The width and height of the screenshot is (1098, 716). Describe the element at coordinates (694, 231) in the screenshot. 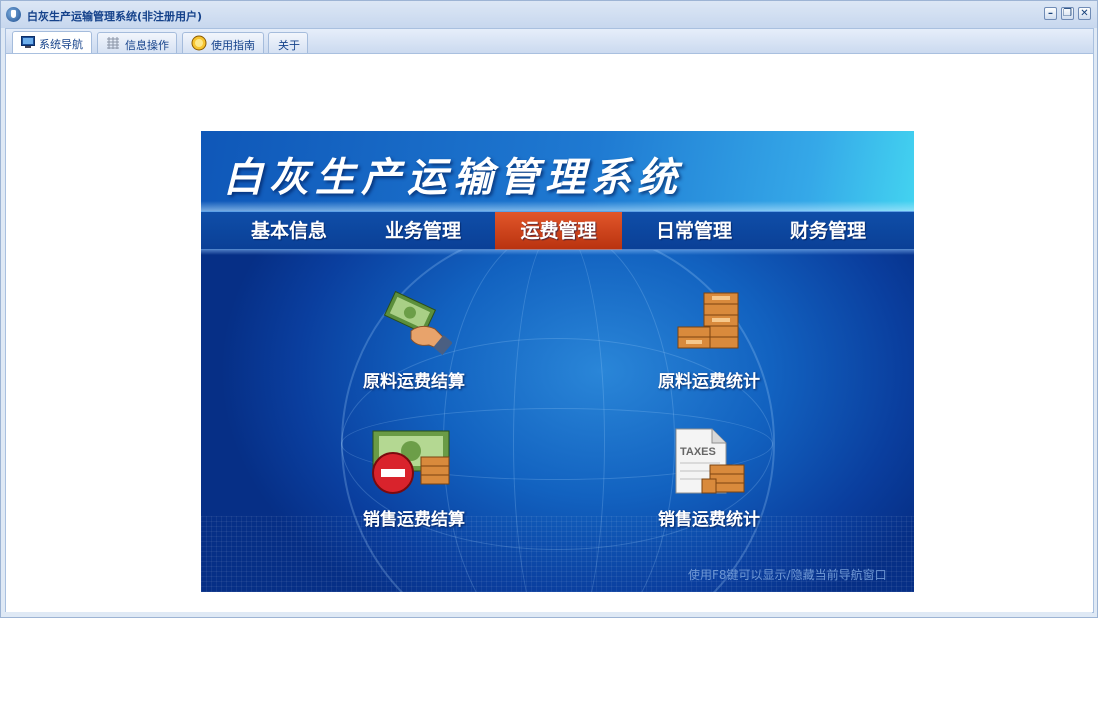

I see `nav-daily: 日常管理` at that location.